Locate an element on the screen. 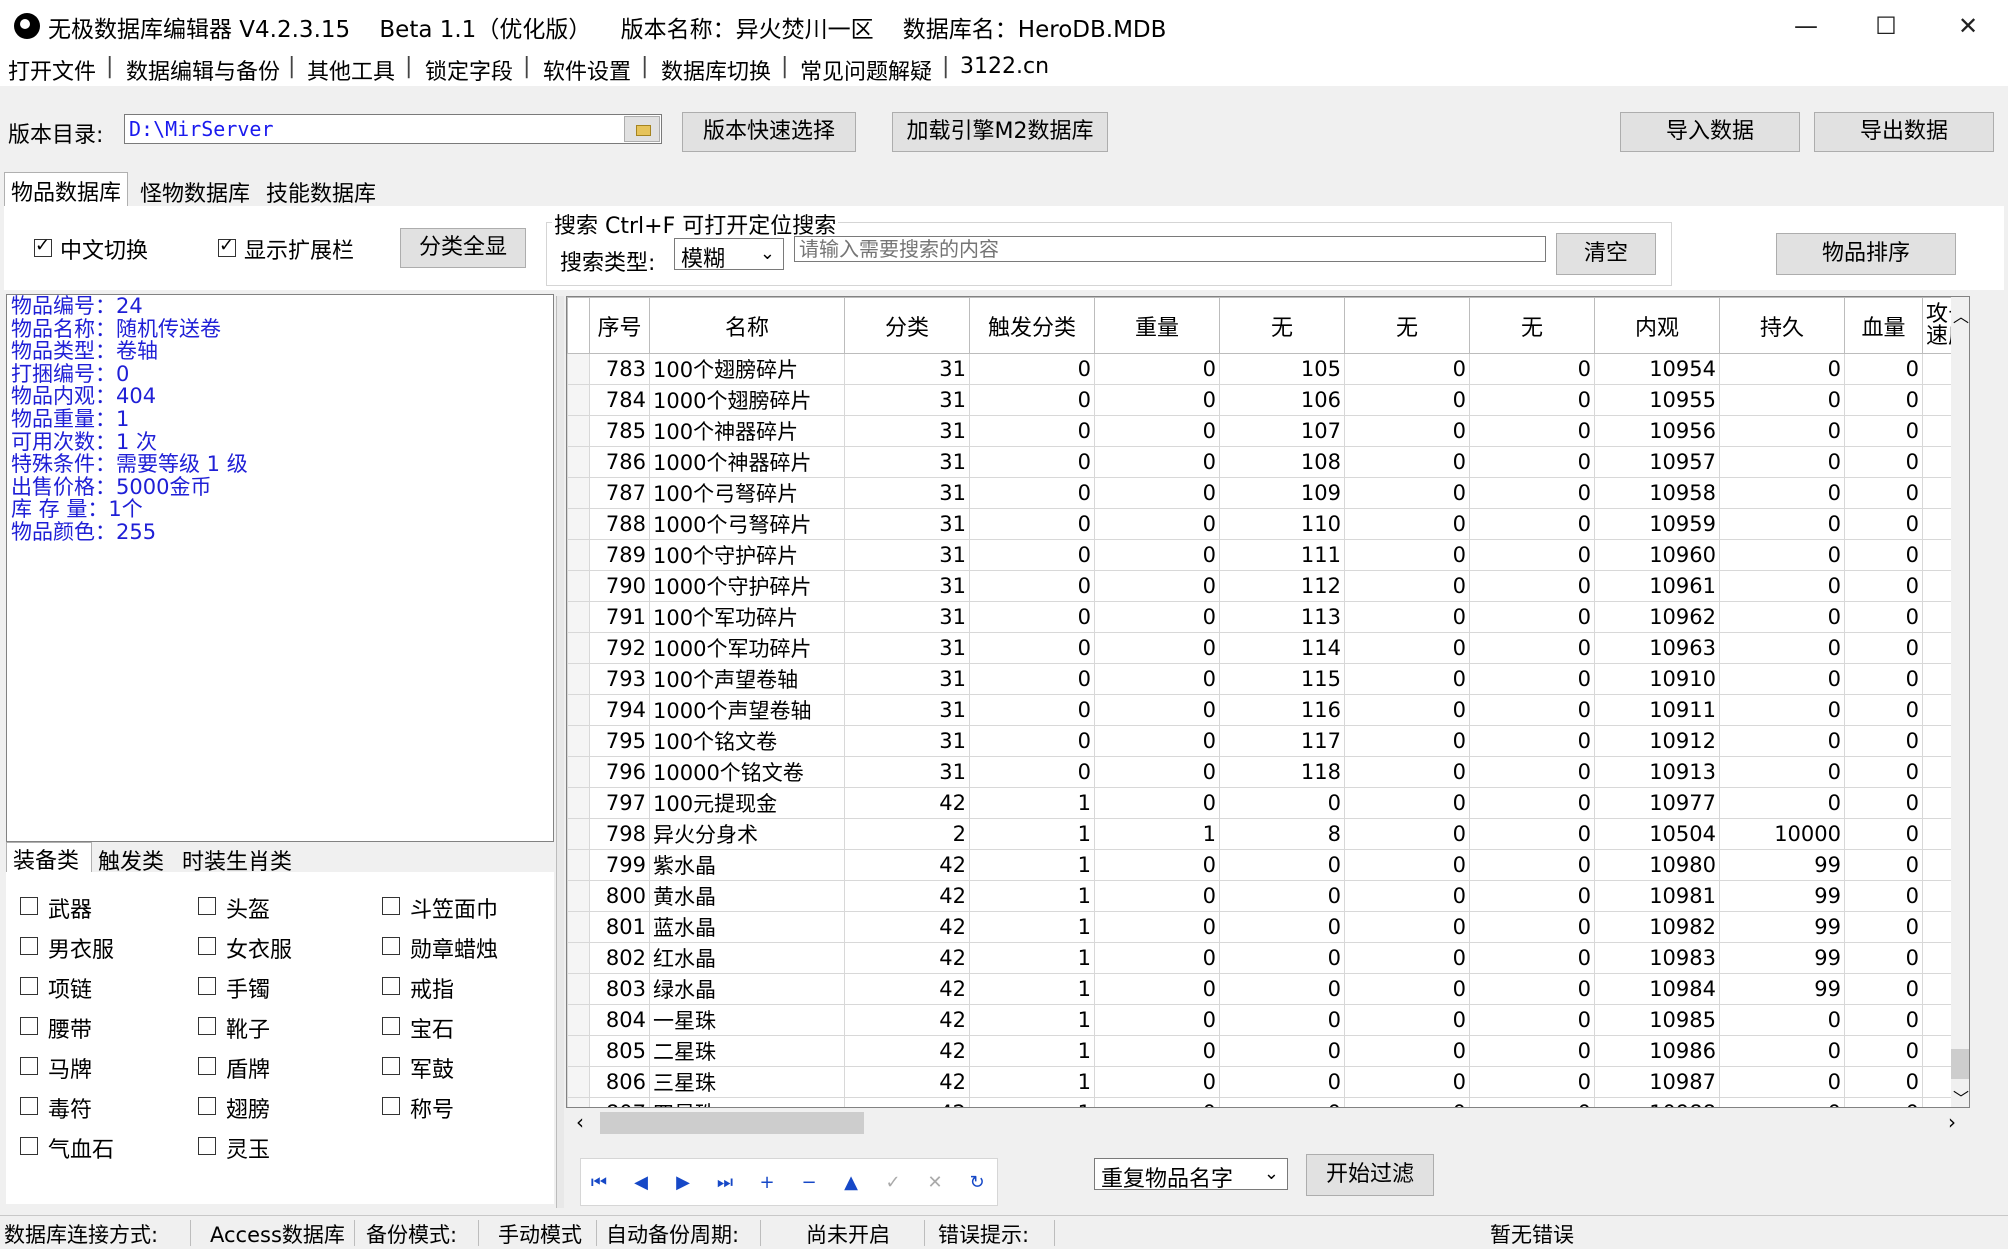  table-cell: 二星珠 is located at coordinates (747, 1051).